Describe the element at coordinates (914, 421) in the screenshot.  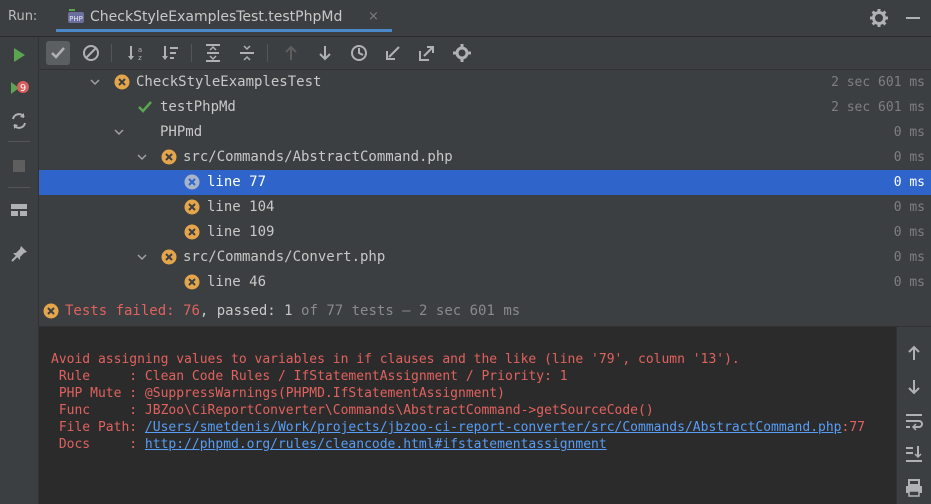
I see `soft-wrap-icon` at that location.